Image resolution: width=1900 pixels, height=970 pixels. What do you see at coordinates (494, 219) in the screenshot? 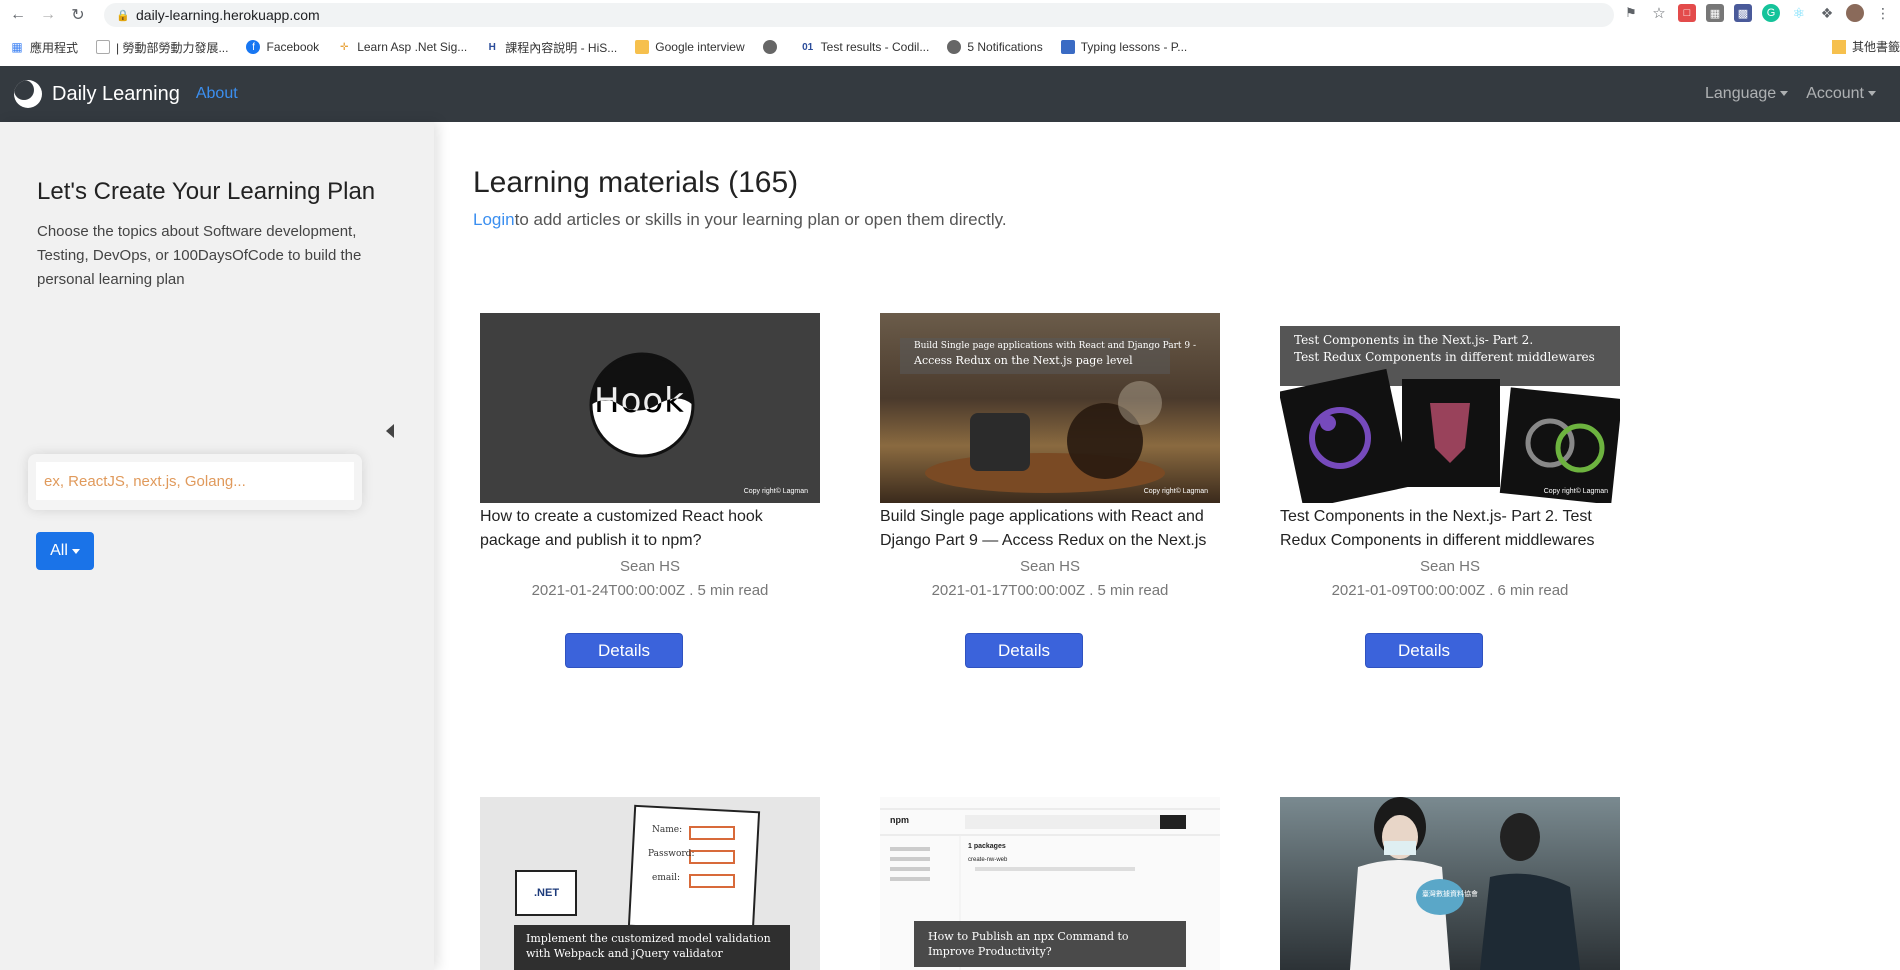
I see `login-link: Login` at bounding box center [494, 219].